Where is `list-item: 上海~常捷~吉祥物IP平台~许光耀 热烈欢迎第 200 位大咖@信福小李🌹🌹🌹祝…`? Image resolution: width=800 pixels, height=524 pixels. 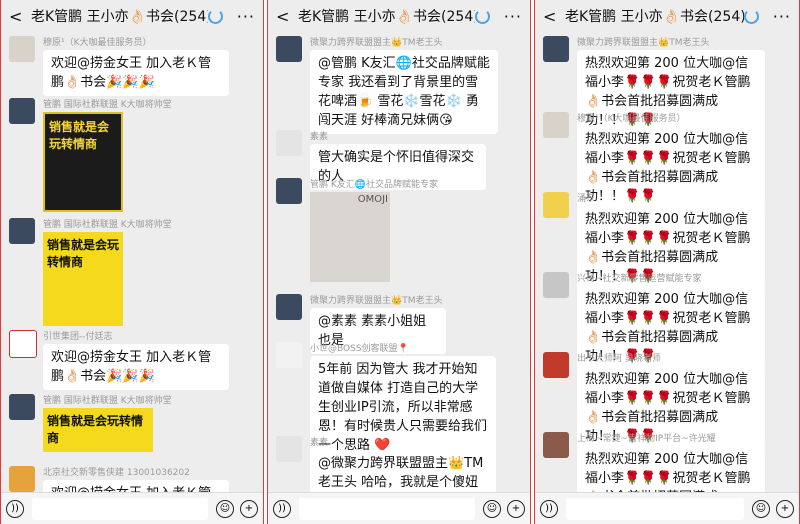
list-item: 上海~常捷~吉祥物IP平台~许光耀 热烈欢迎第 200 位大咖@信福小李🌹🌹🌹祝… is located at coordinates (668, 462).